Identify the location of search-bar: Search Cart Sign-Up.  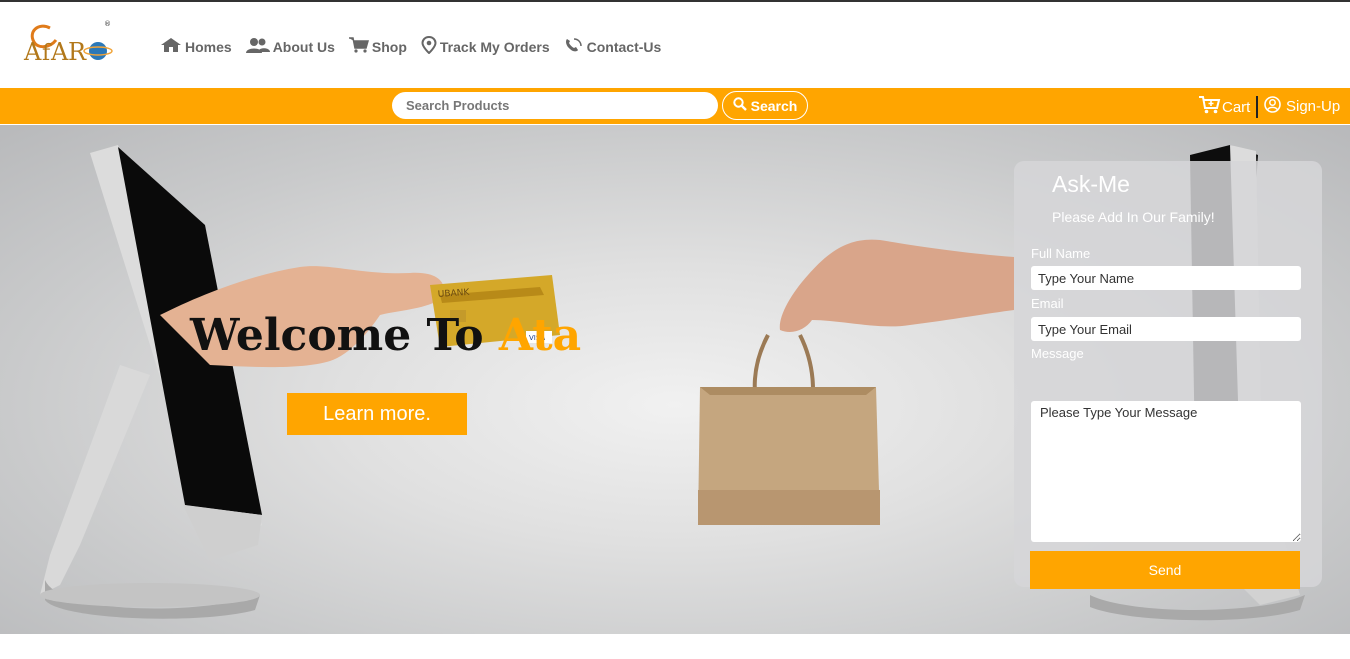
(675, 106).